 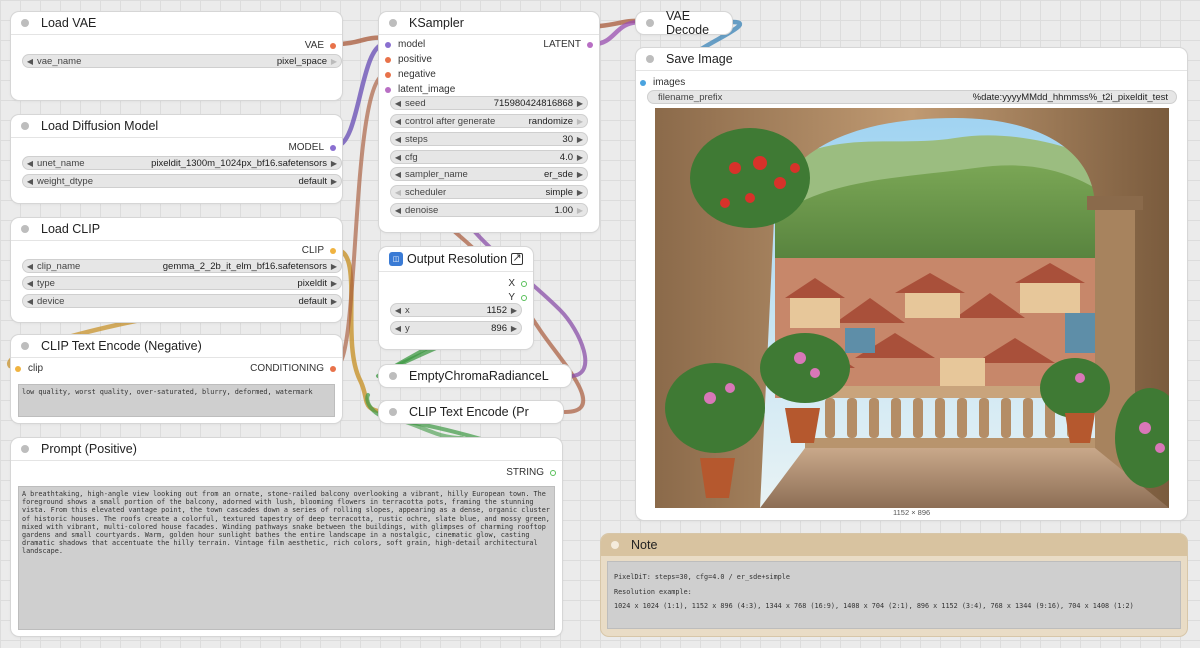 I want to click on widget-type: ◀ type pixeldit ▶, so click(x=182, y=283).